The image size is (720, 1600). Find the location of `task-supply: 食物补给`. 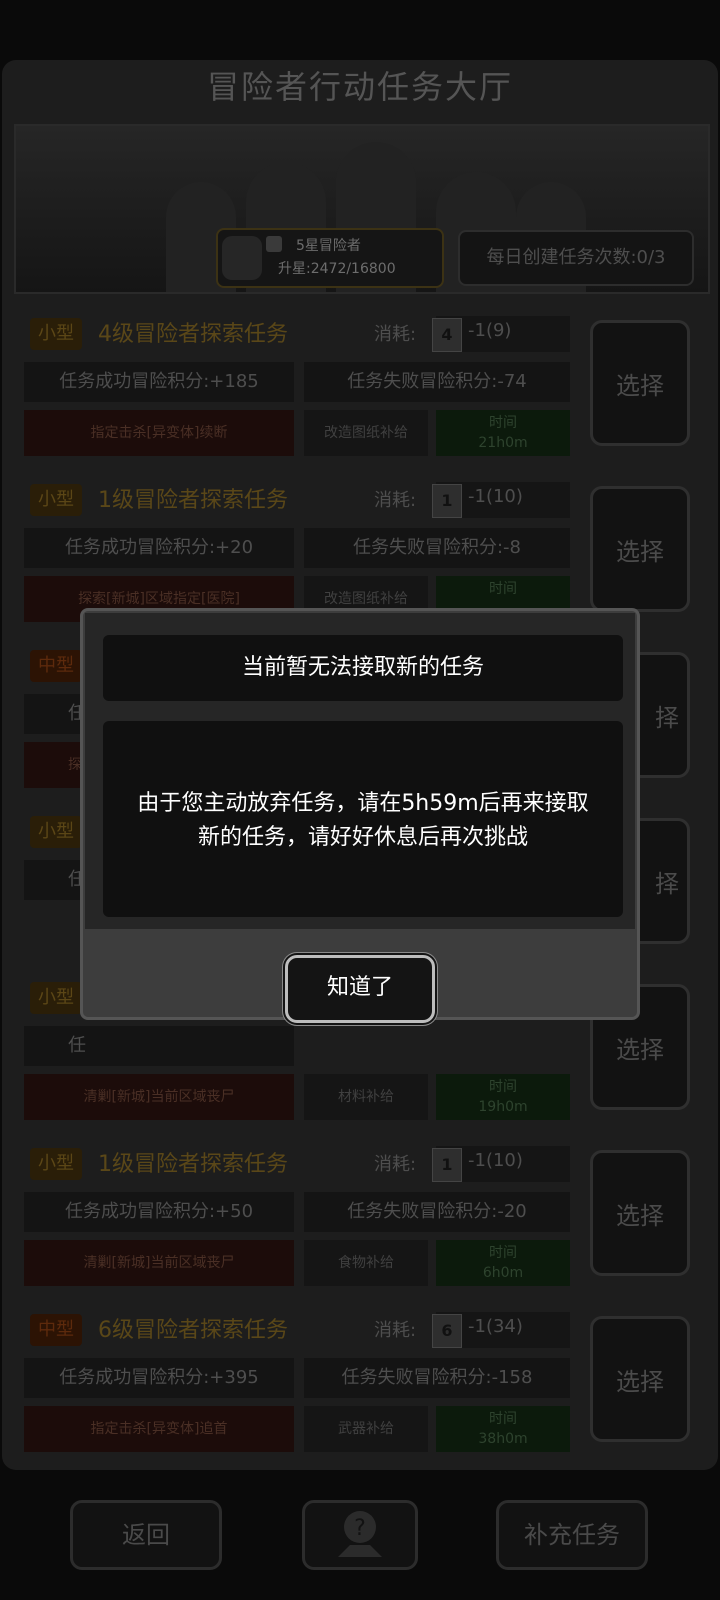

task-supply: 食物补给 is located at coordinates (366, 1263).